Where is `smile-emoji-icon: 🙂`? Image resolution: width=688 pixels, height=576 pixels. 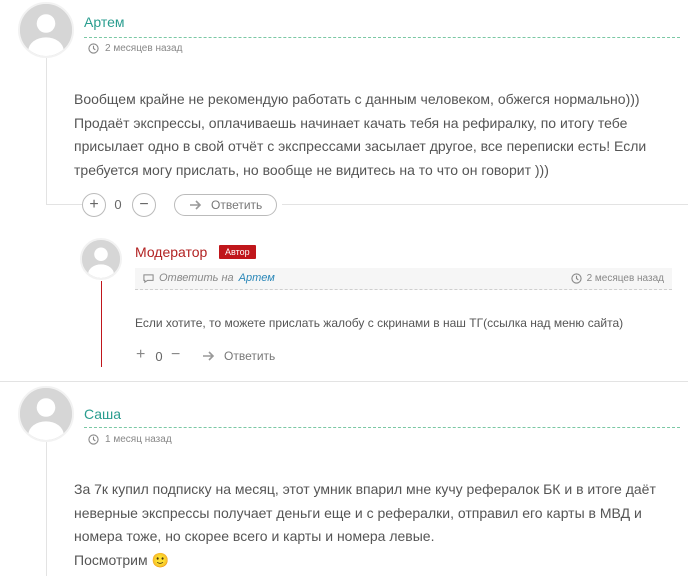 smile-emoji-icon: 🙂 is located at coordinates (160, 559).